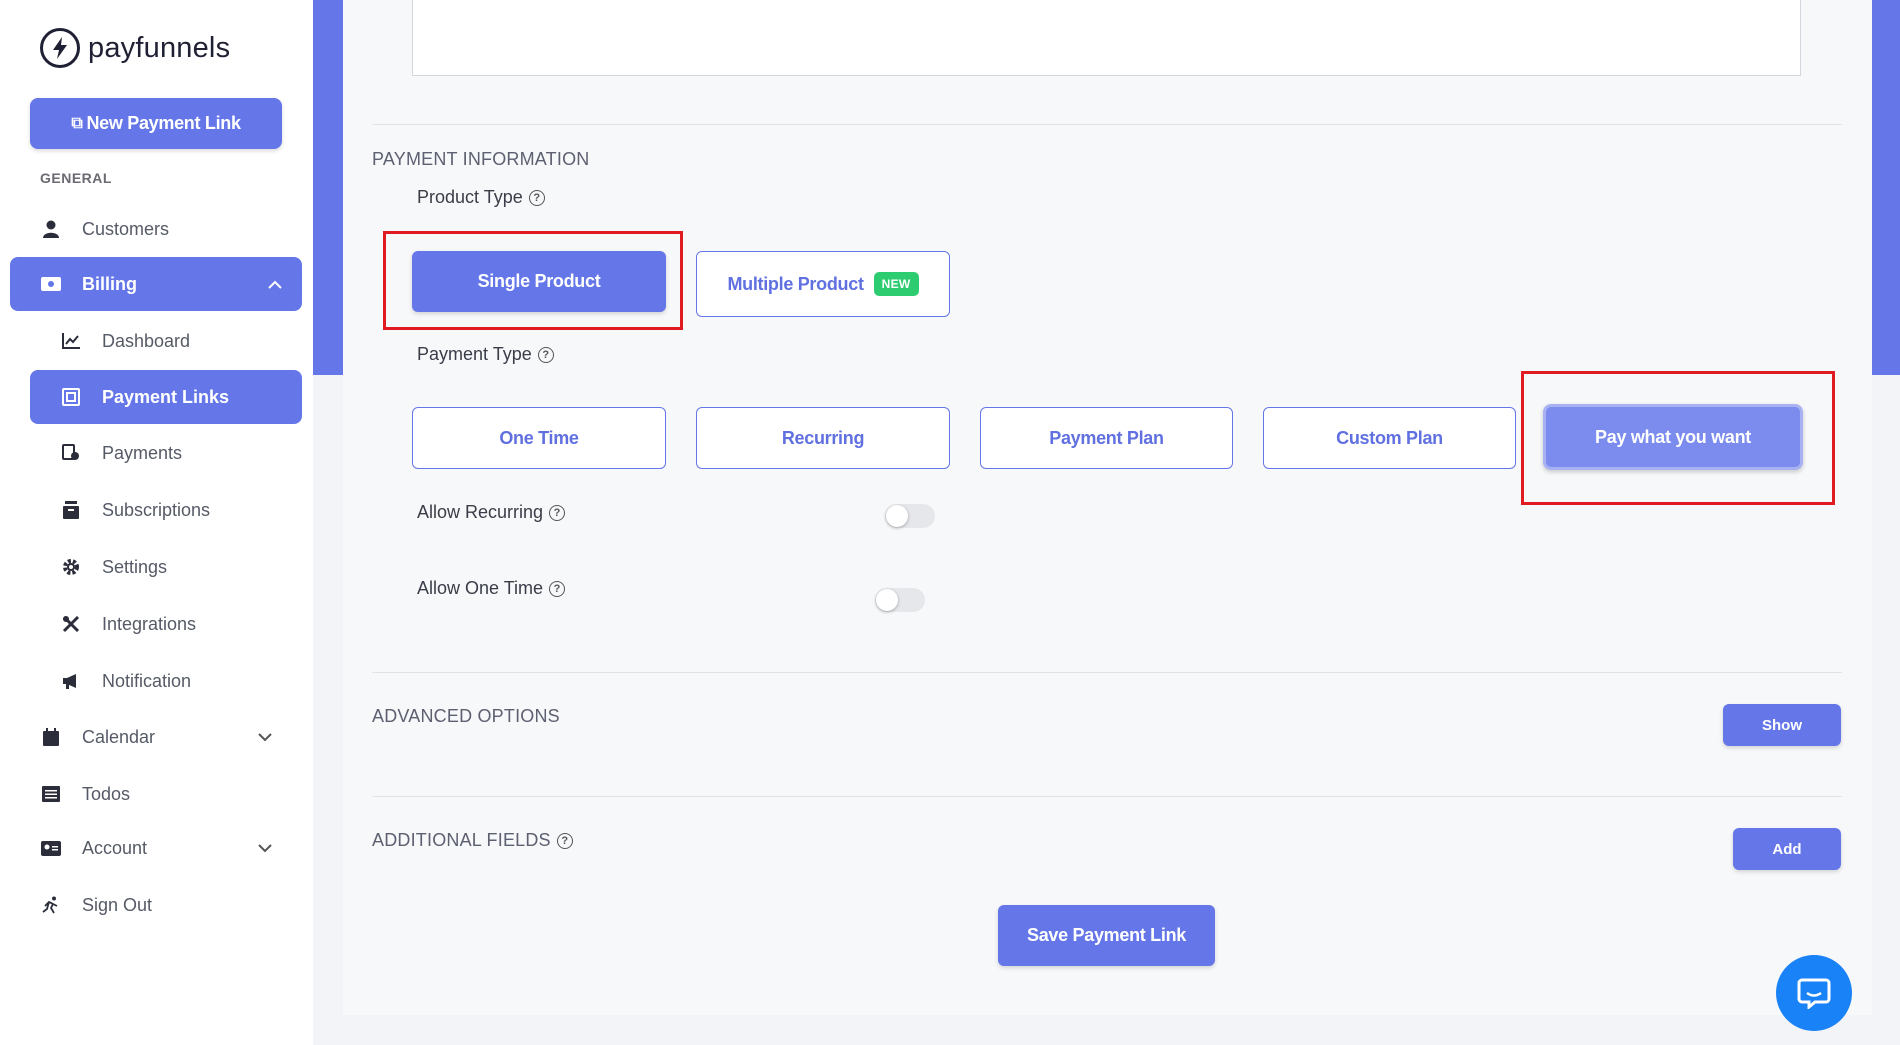 The height and width of the screenshot is (1045, 1900). What do you see at coordinates (76, 178) in the screenshot?
I see `section-general-label: GENERAL` at bounding box center [76, 178].